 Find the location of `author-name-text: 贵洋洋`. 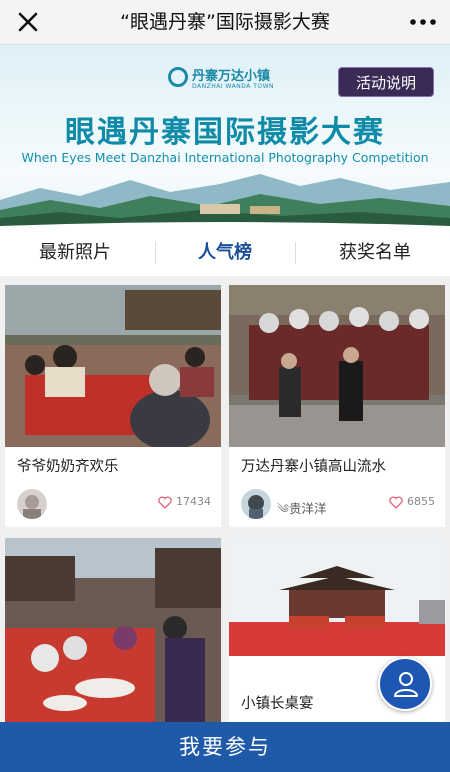

author-name-text: 贵洋洋 is located at coordinates (307, 508).